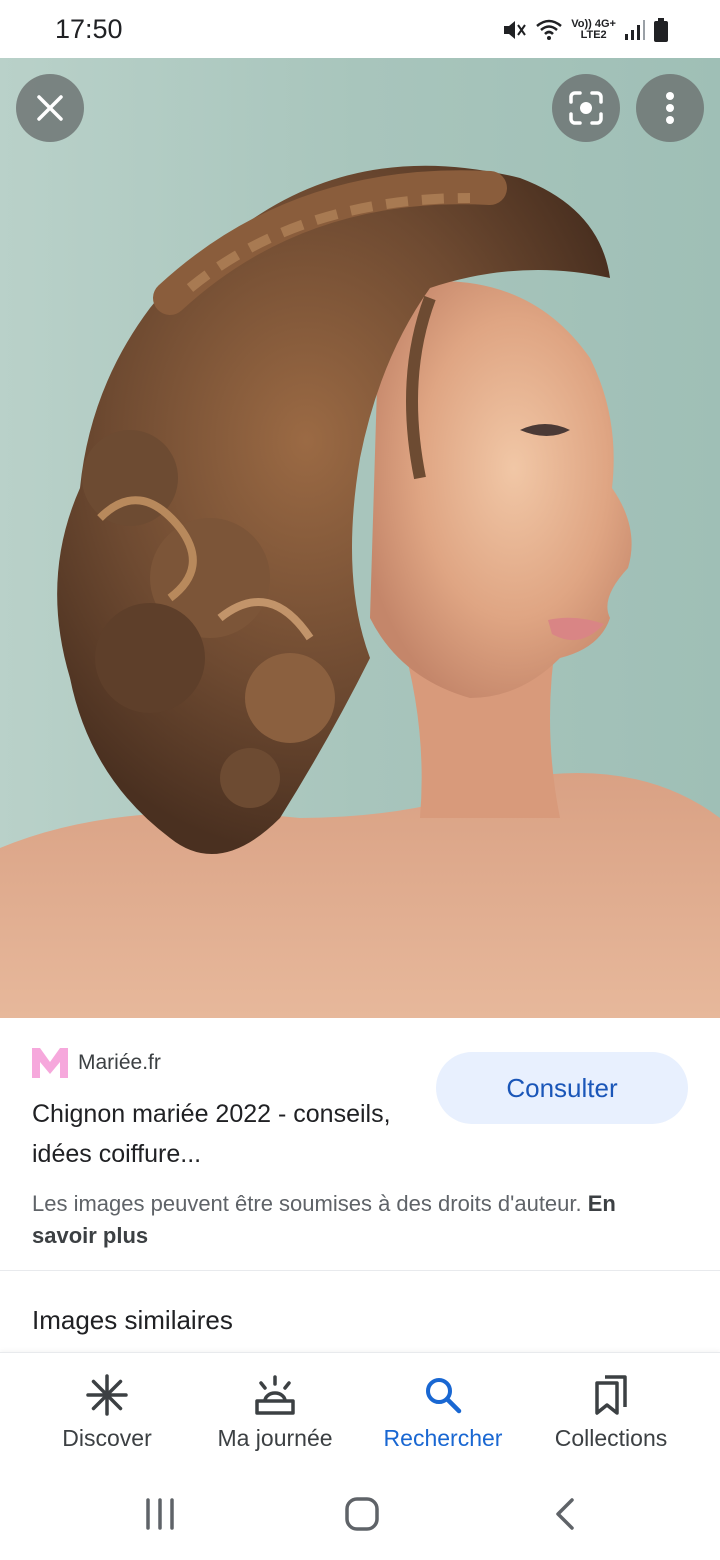 Image resolution: width=720 pixels, height=1560 pixels. I want to click on source-name: Mariée.fr, so click(119, 1062).